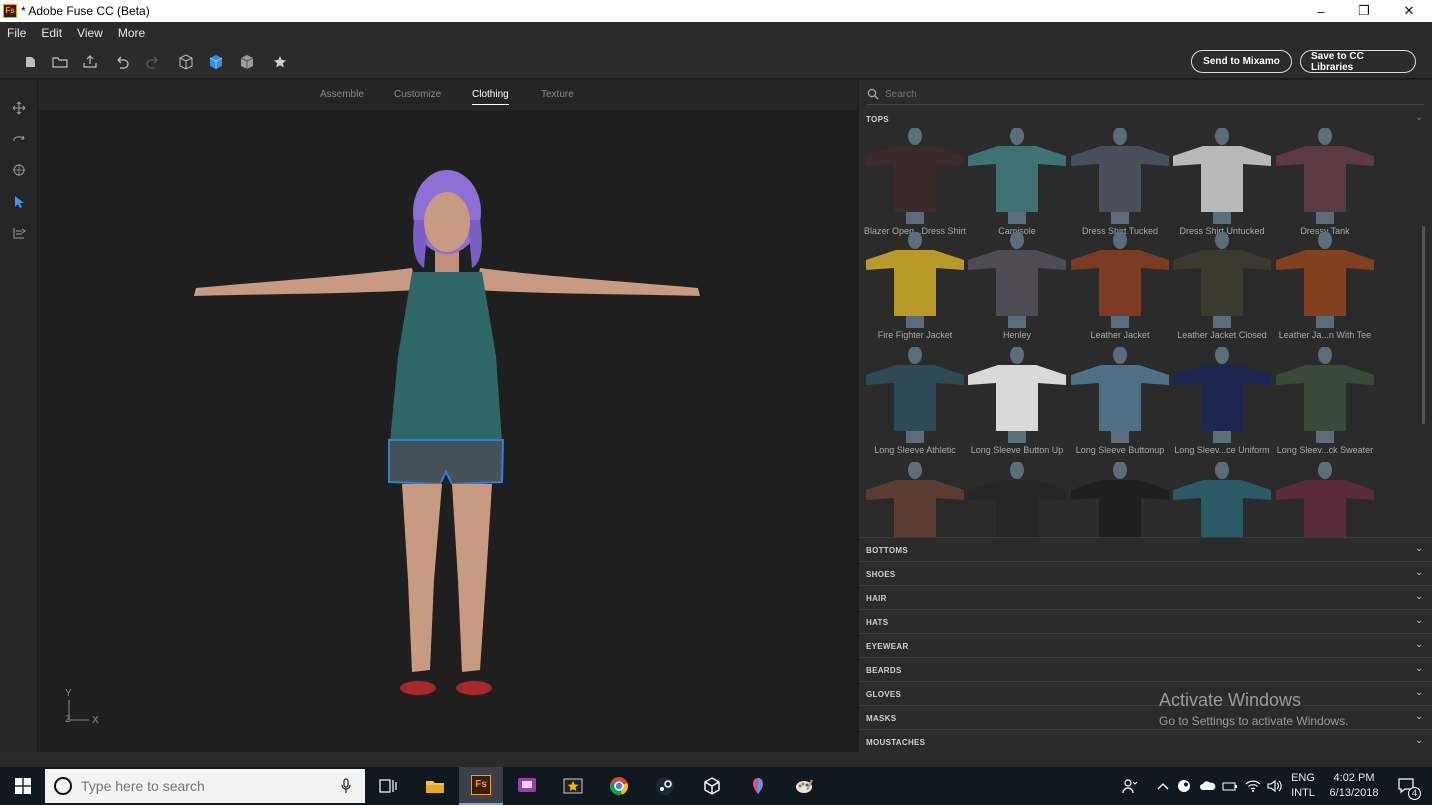 This screenshot has height=805, width=1432. Describe the element at coordinates (877, 119) in the screenshot. I see `tops-section-title: TOPS` at that location.